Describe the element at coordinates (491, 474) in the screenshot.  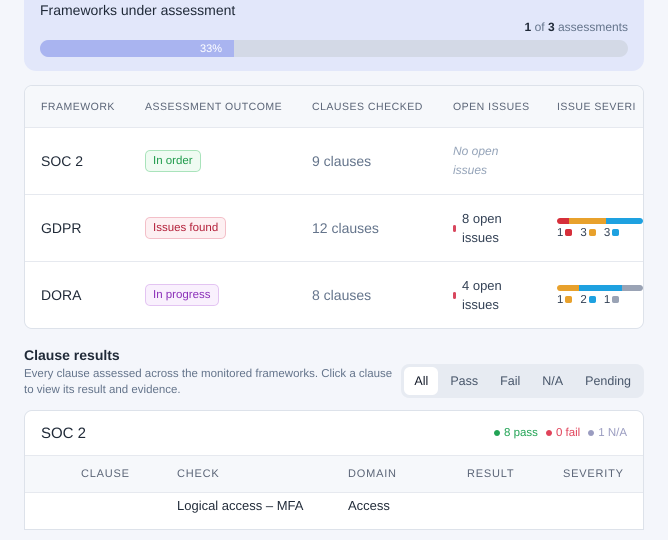
I see `column-header: RESULT` at that location.